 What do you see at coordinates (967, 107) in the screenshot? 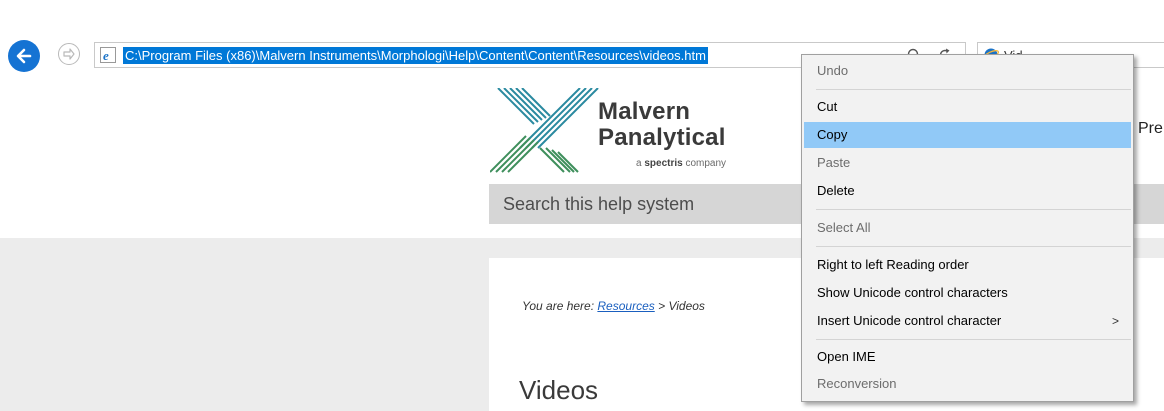
I see `menu-item-cut: Cut` at bounding box center [967, 107].